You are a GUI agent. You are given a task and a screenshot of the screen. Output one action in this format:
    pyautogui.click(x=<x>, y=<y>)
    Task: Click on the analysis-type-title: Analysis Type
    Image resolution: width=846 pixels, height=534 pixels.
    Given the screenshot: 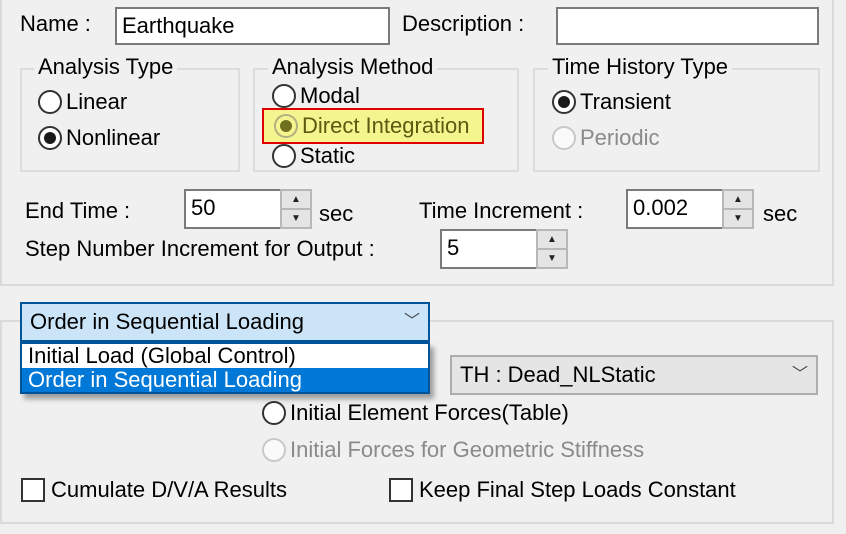 What is the action you would take?
    pyautogui.click(x=106, y=67)
    